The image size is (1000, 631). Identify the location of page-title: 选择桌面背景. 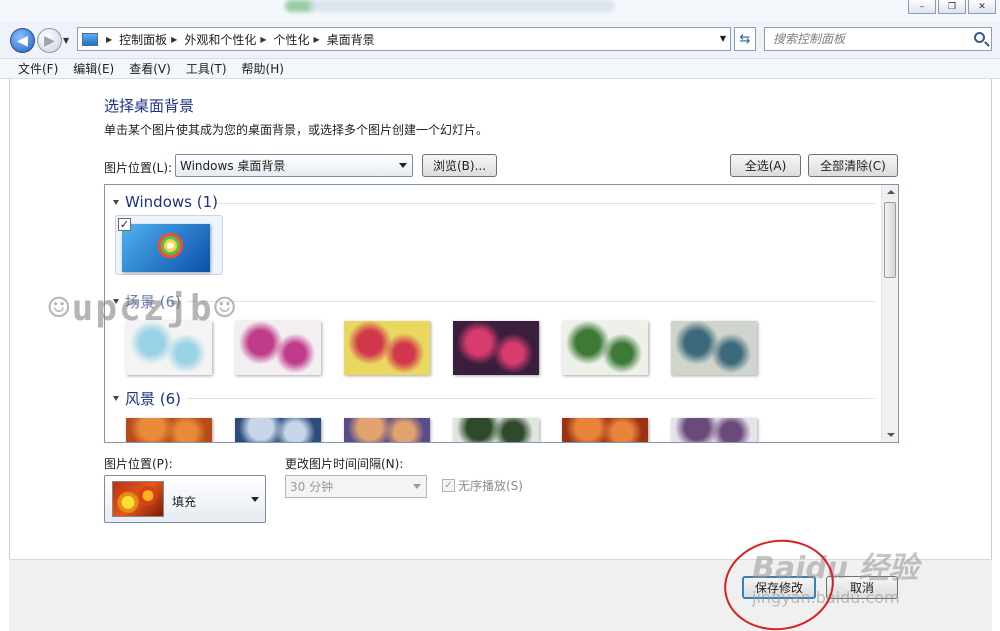
(149, 106).